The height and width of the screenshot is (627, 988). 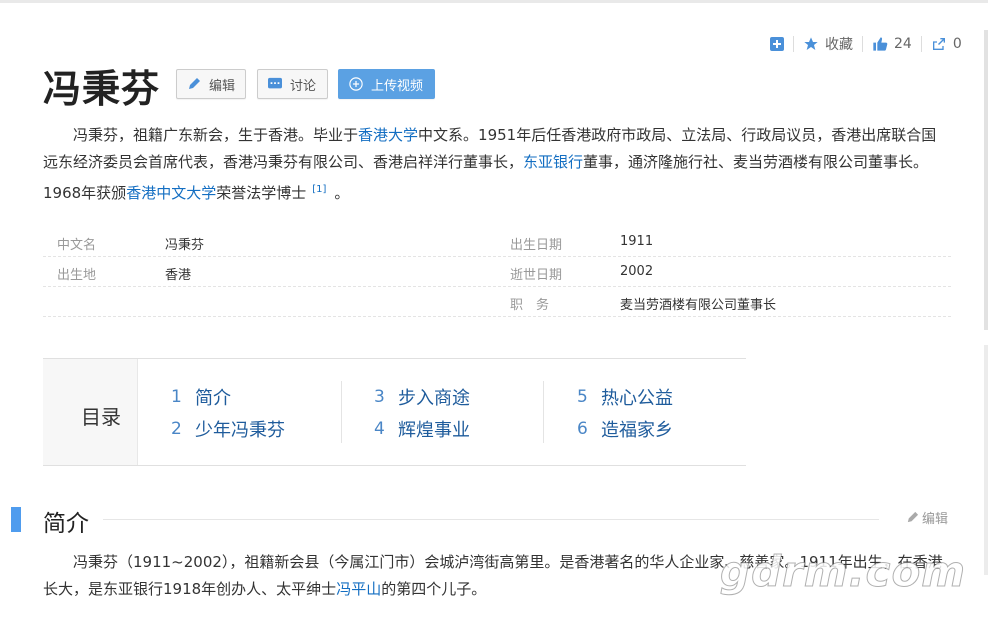 What do you see at coordinates (185, 245) in the screenshot?
I see `info-value: 冯秉芬` at bounding box center [185, 245].